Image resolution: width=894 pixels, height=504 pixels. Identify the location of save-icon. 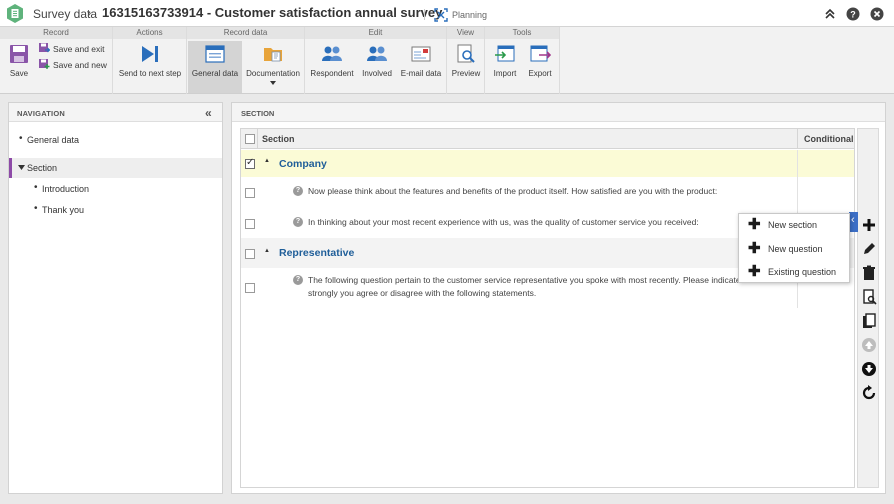
(19, 54).